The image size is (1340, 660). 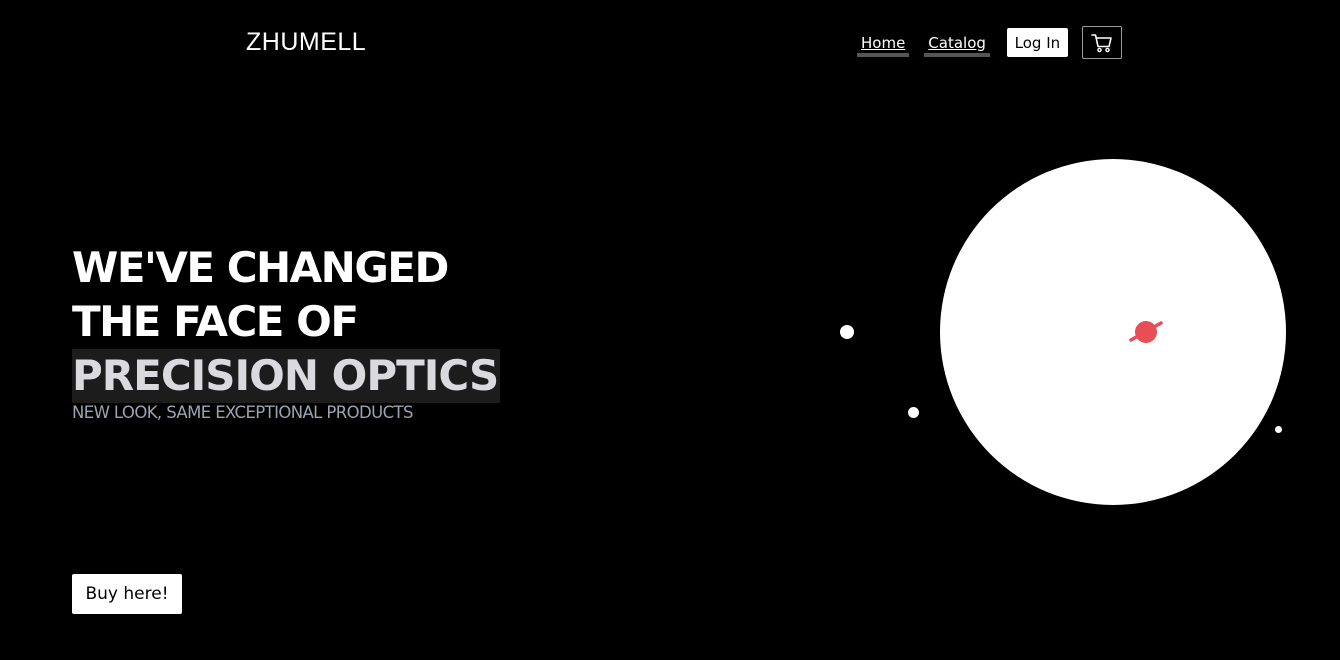 I want to click on cart-button, so click(x=1101, y=42).